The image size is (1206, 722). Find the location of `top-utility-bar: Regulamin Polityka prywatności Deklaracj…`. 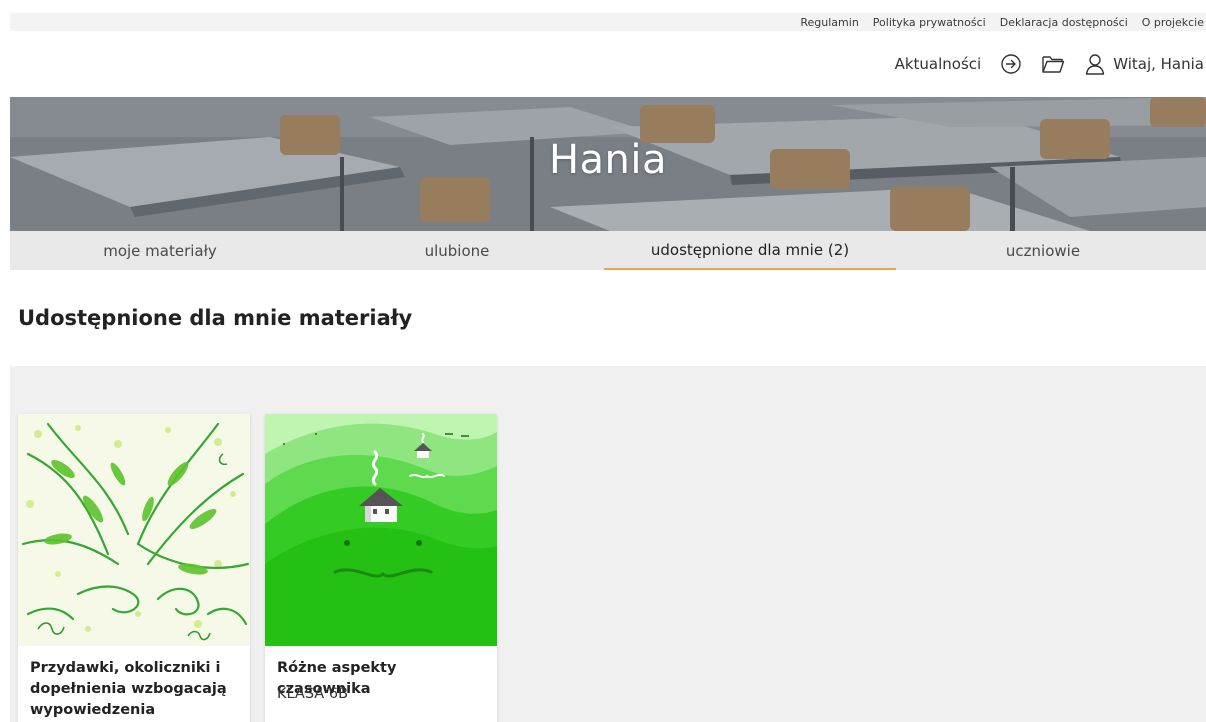

top-utility-bar: Regulamin Polityka prywatności Deklaracj… is located at coordinates (608, 22).